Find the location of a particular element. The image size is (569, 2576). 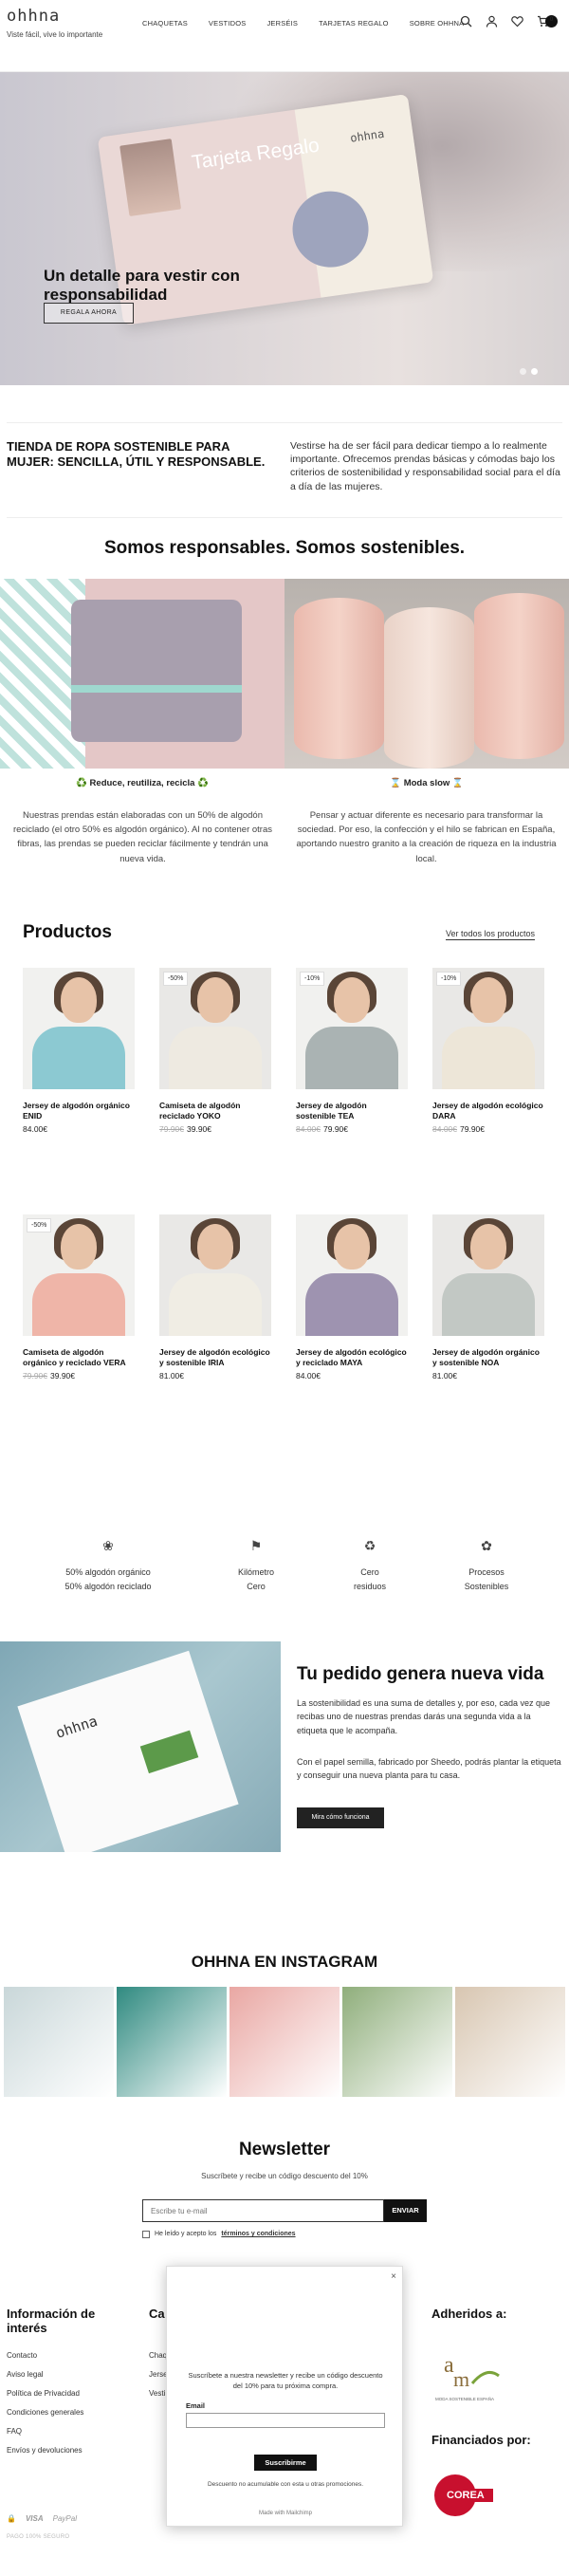

header-icons: 0 is located at coordinates (510, 21).